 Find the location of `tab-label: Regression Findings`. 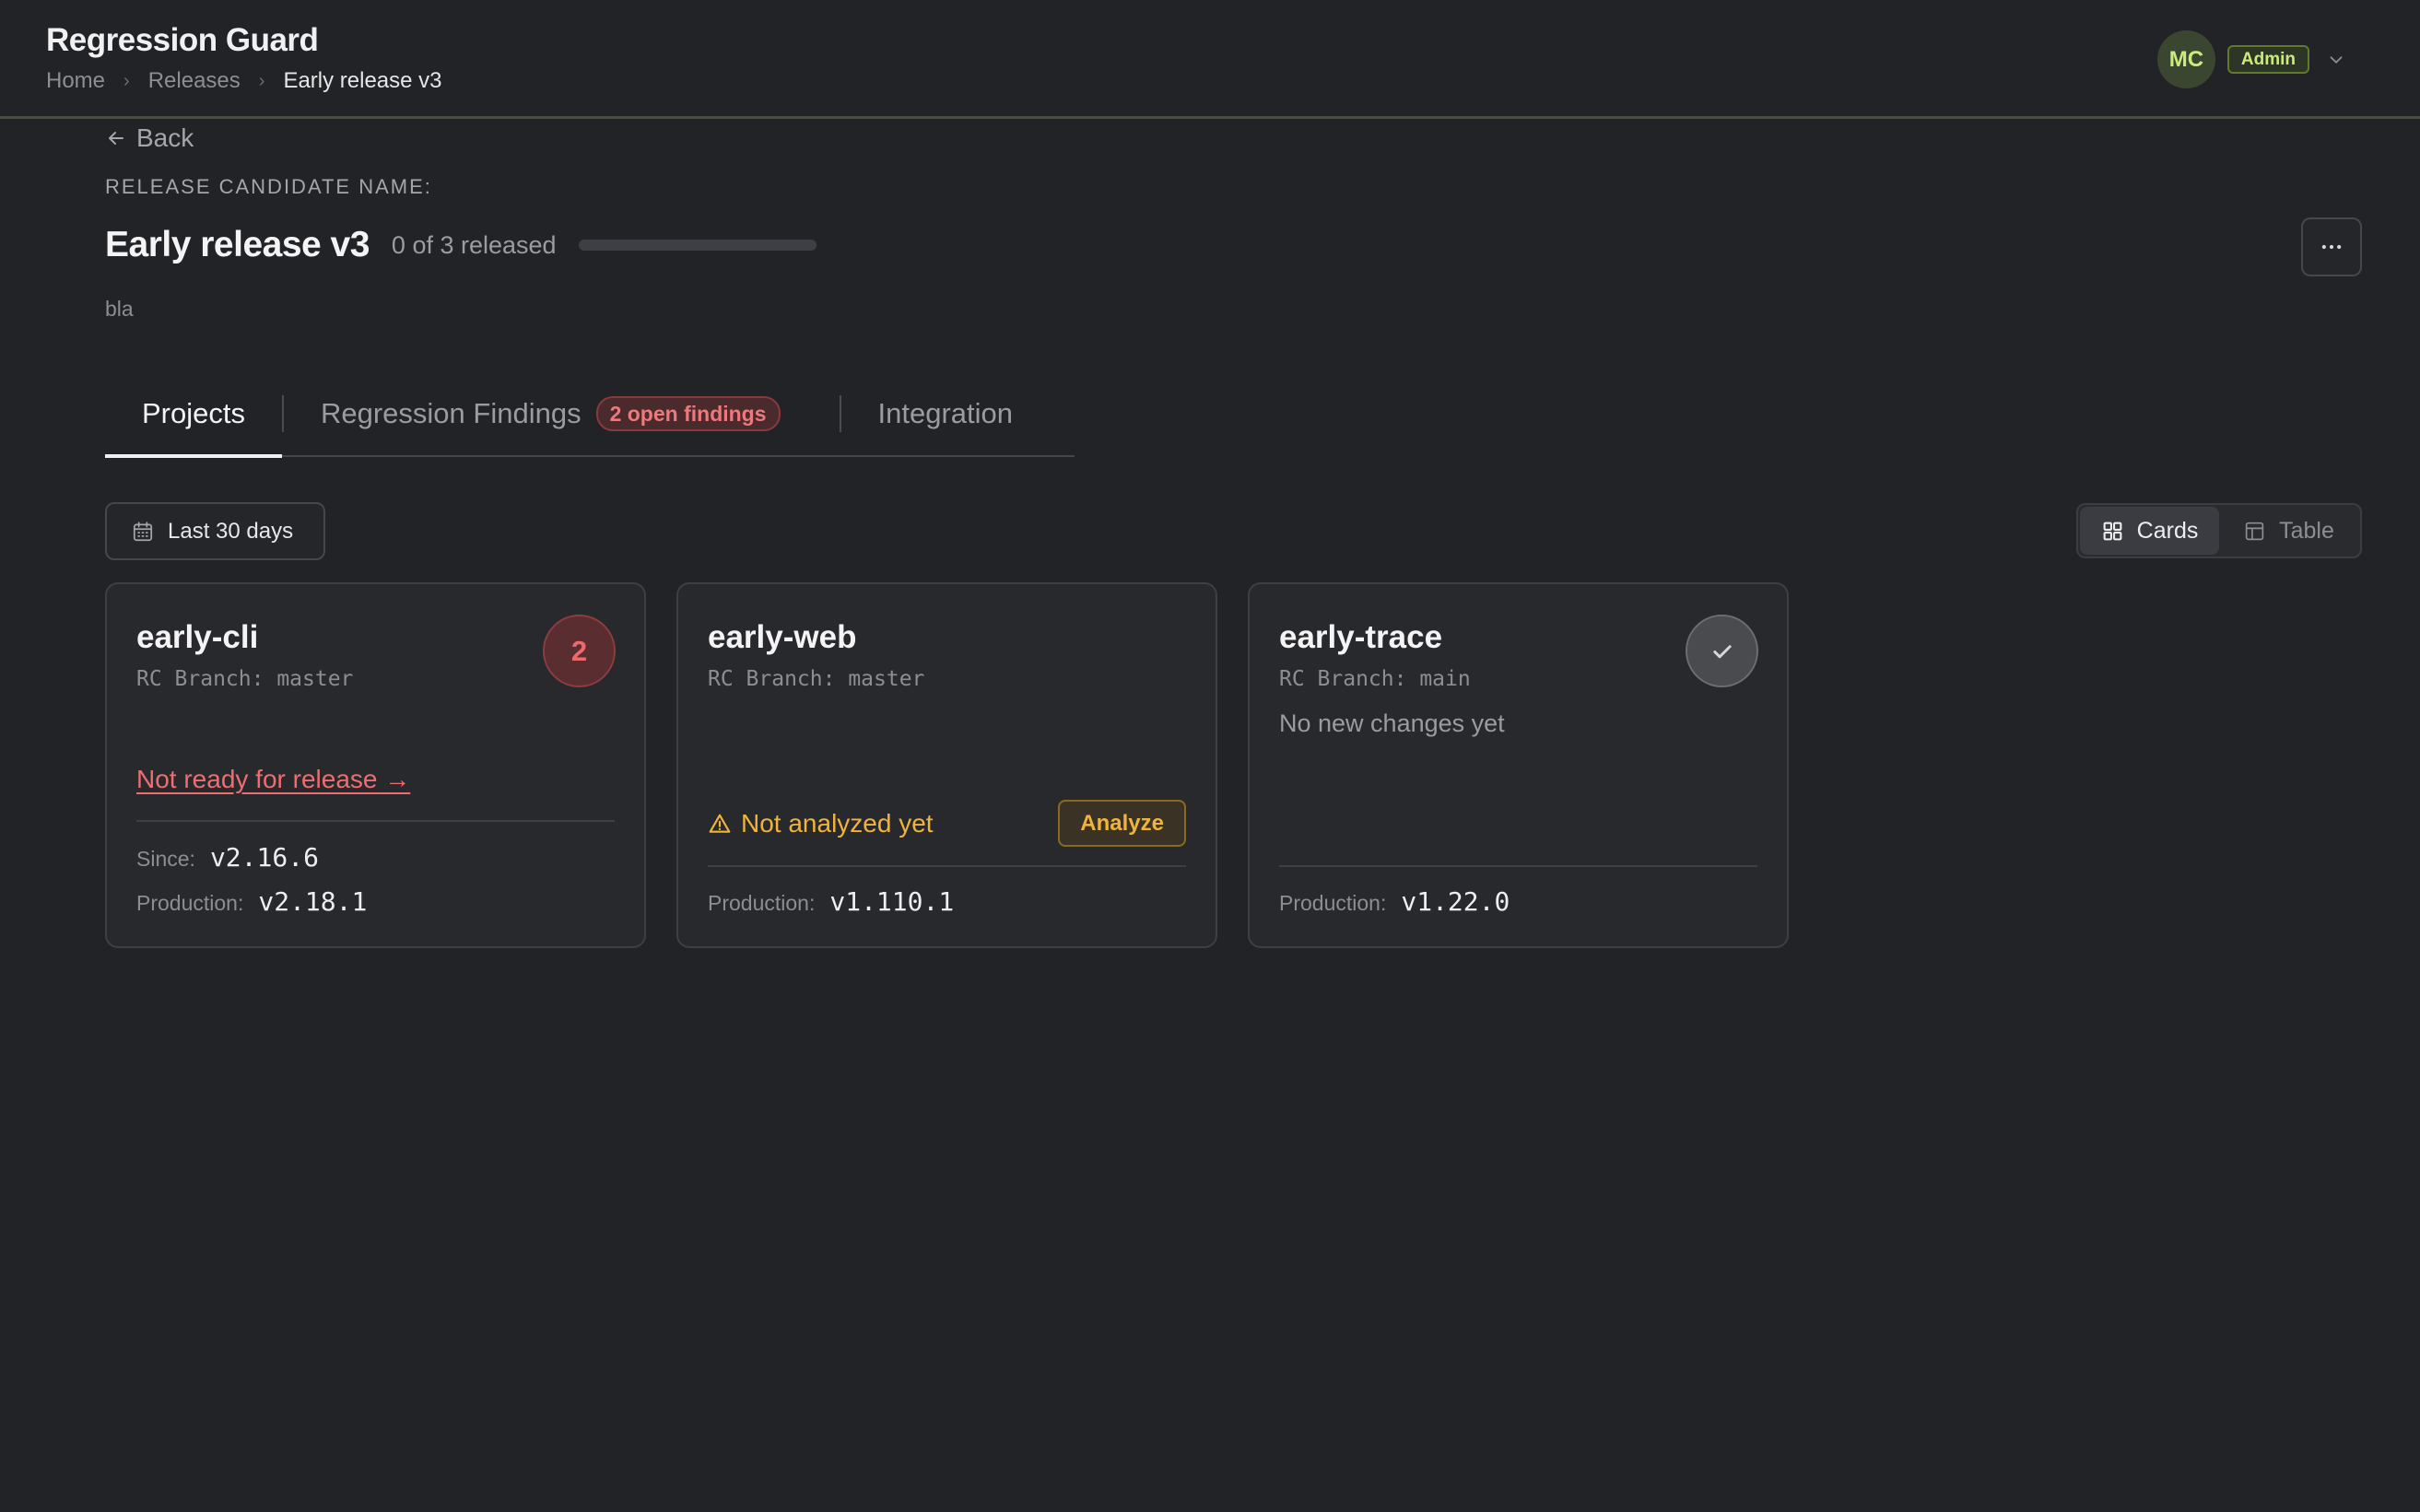

tab-label: Regression Findings is located at coordinates (451, 413).